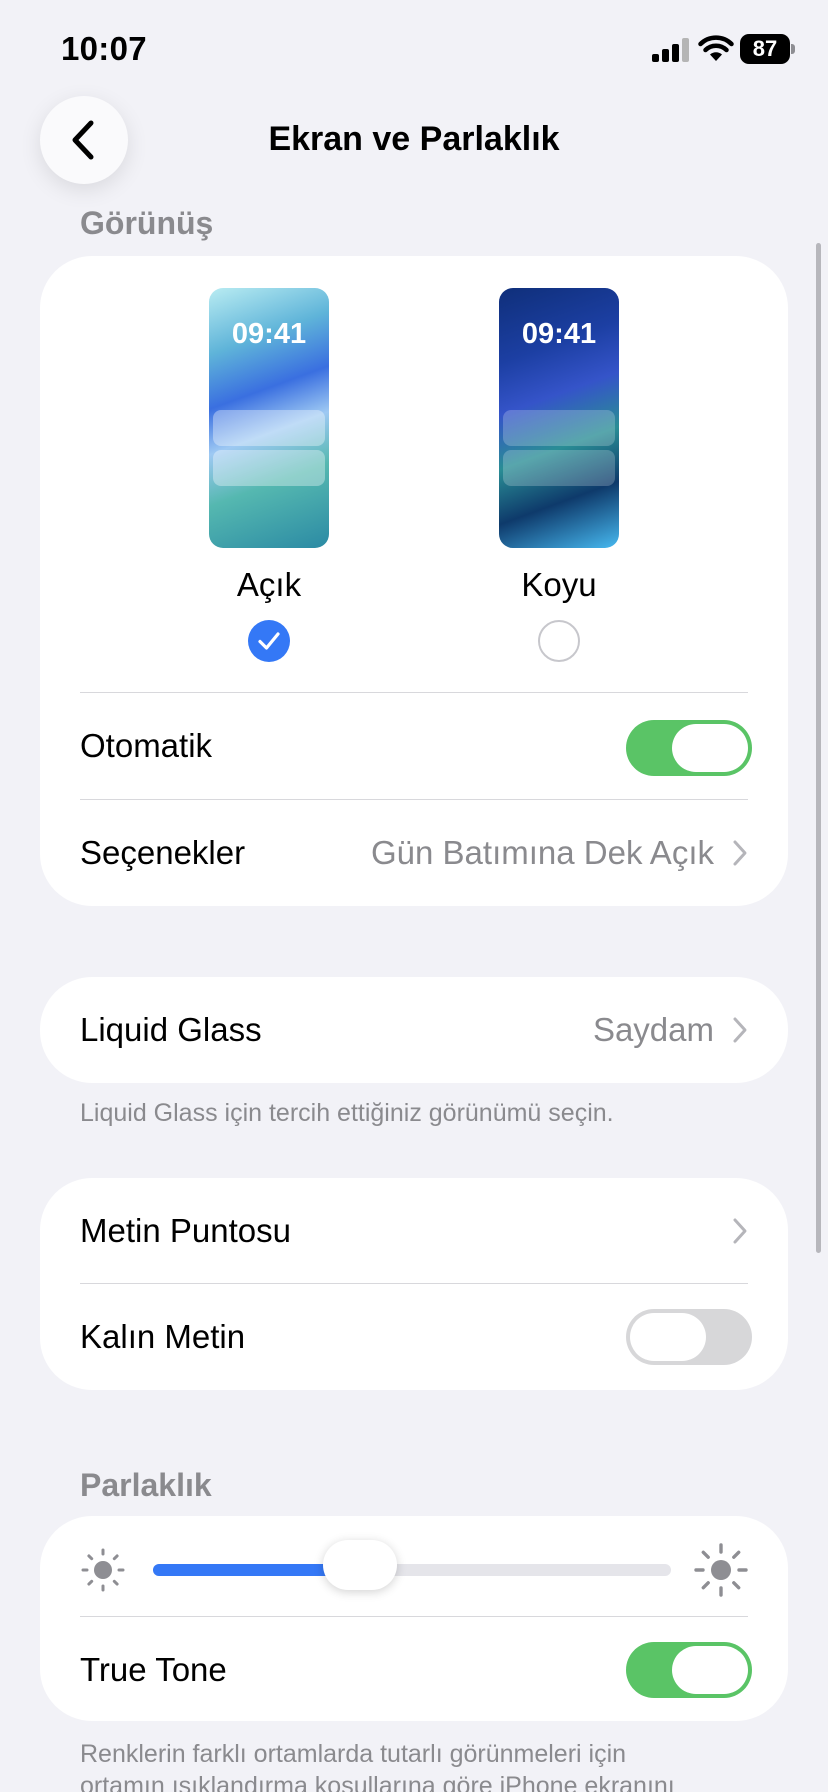 The height and width of the screenshot is (1792, 828). I want to click on dark-mode-radio, so click(559, 641).